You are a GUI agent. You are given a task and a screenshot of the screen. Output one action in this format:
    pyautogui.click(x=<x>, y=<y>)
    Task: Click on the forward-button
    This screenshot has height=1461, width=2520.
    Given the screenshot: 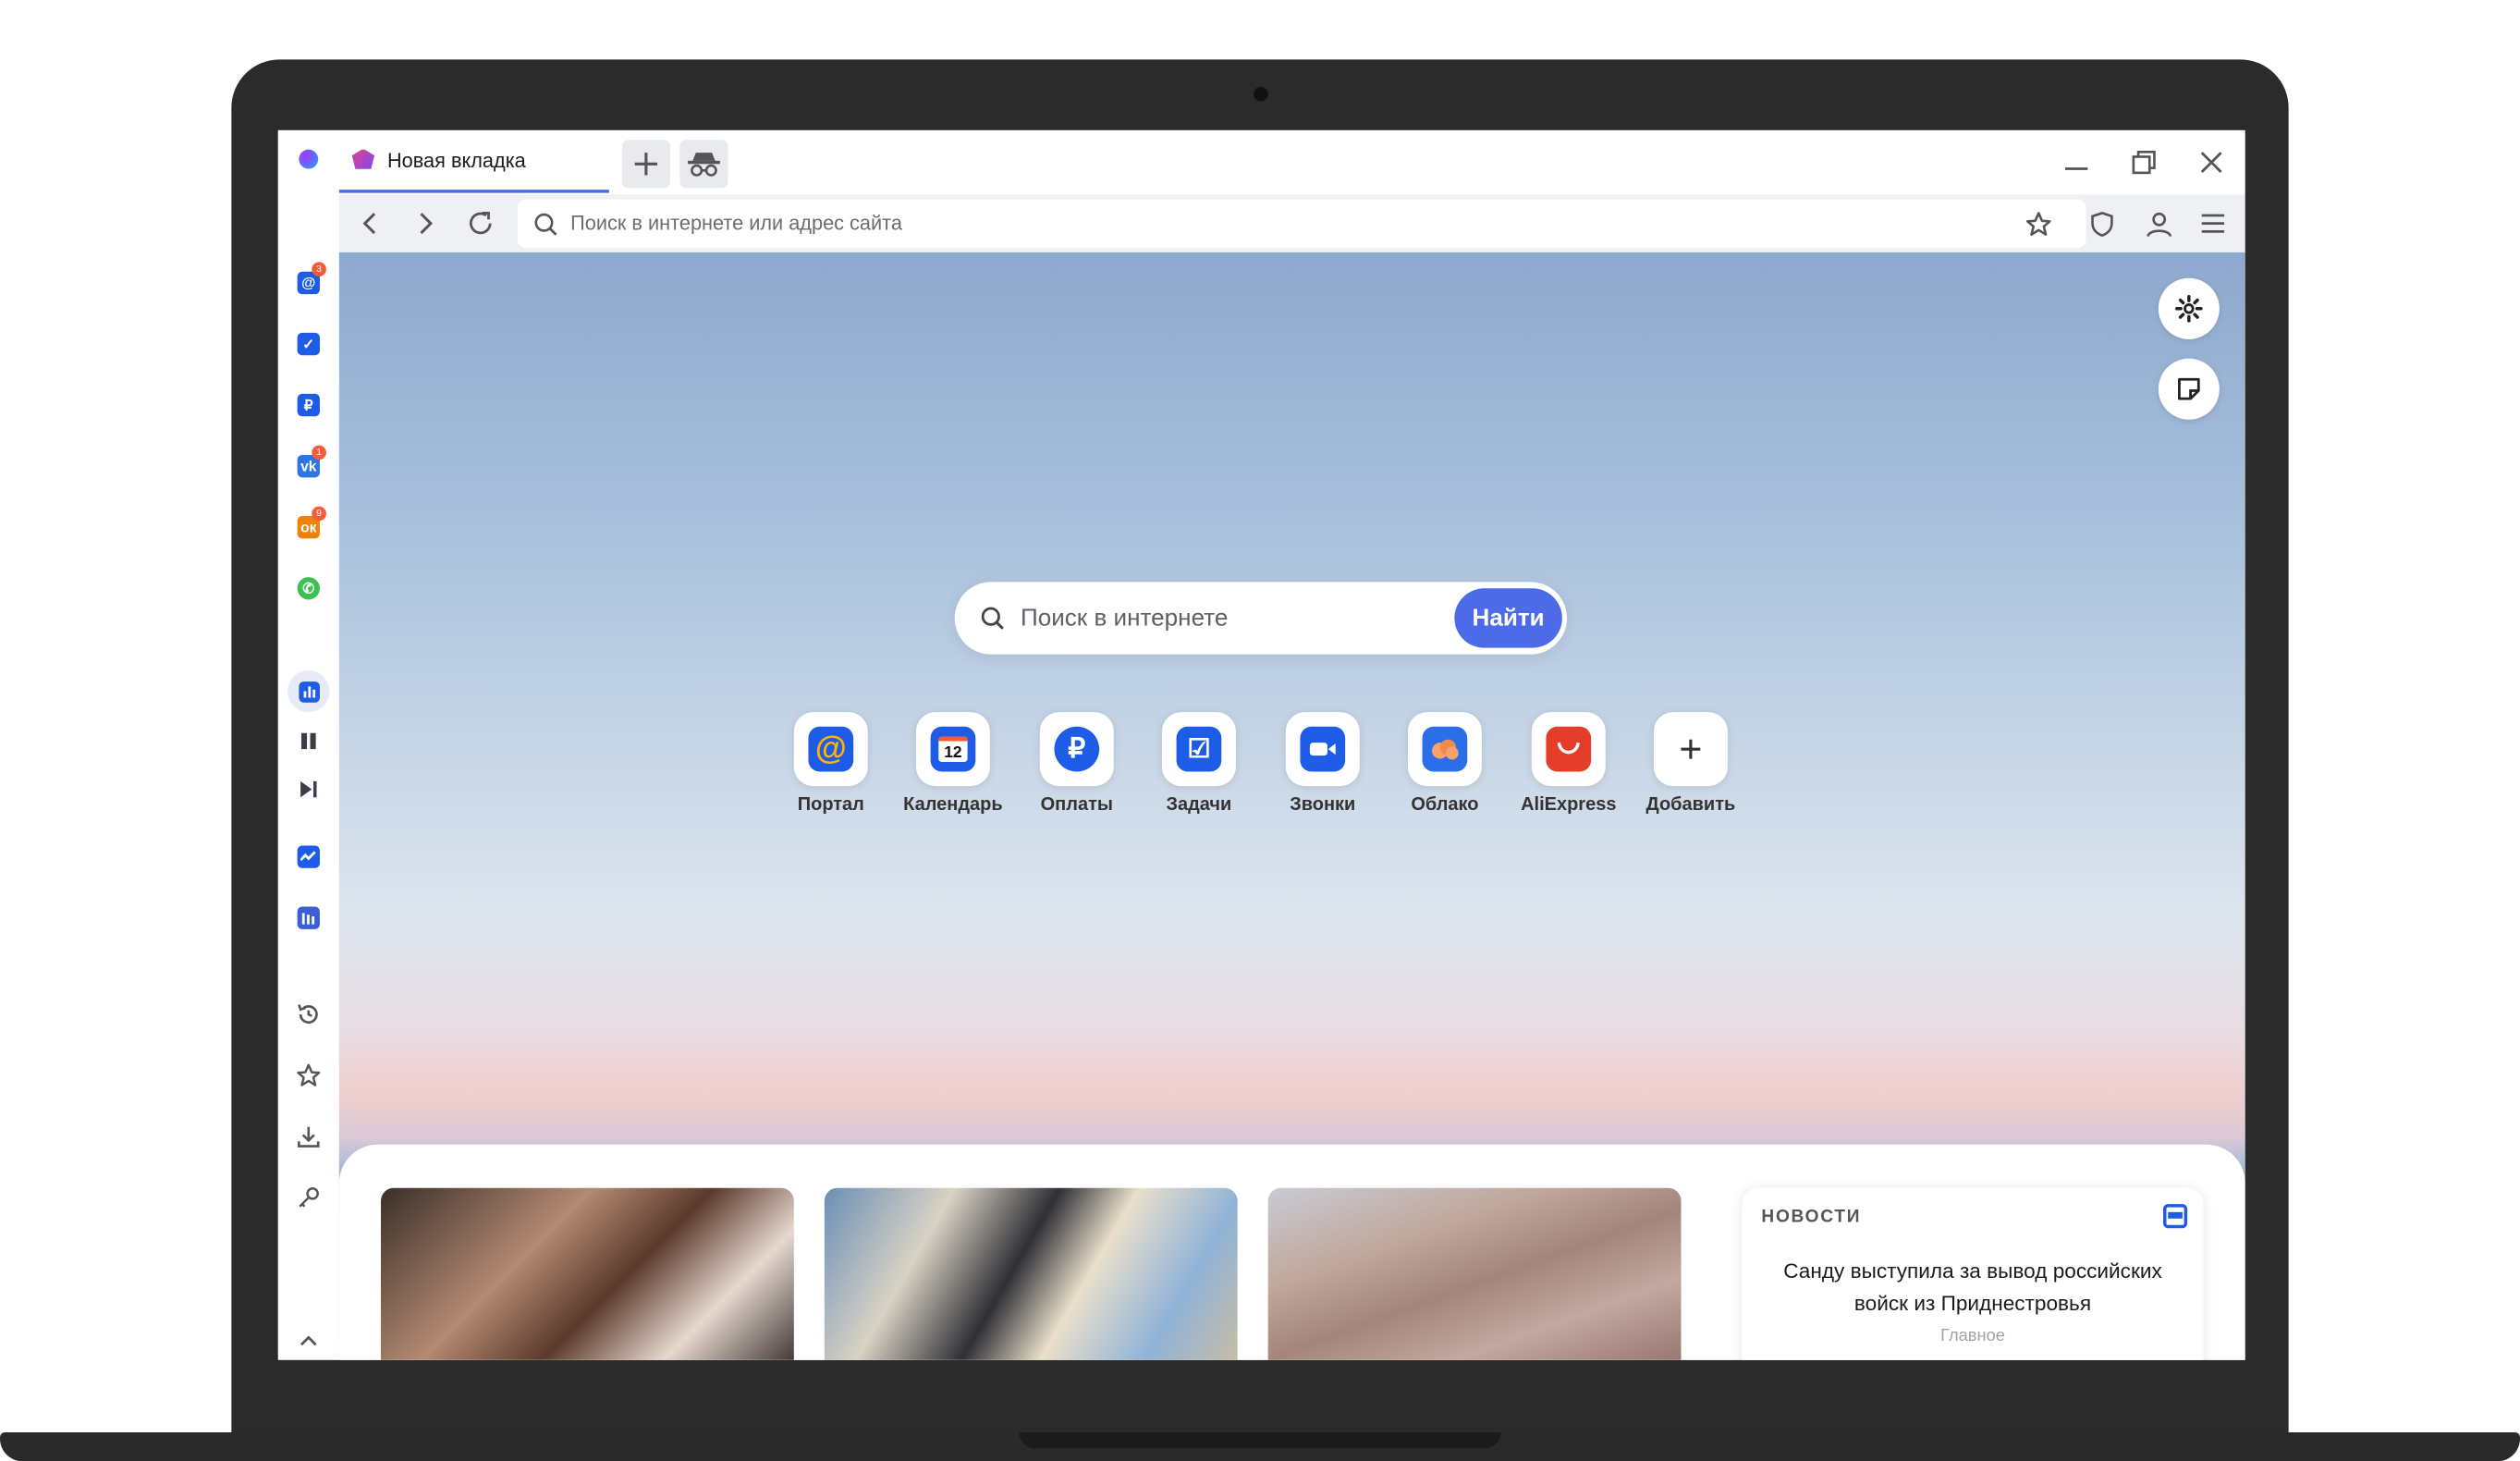 What is the action you would take?
    pyautogui.click(x=426, y=223)
    